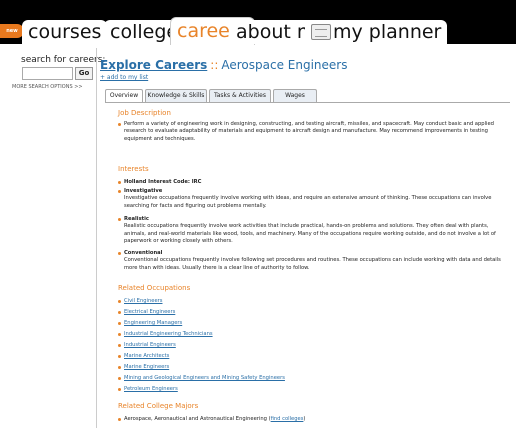 This screenshot has height=428, width=516. I want to click on add-to-list-link: + add to my list, so click(124, 77).